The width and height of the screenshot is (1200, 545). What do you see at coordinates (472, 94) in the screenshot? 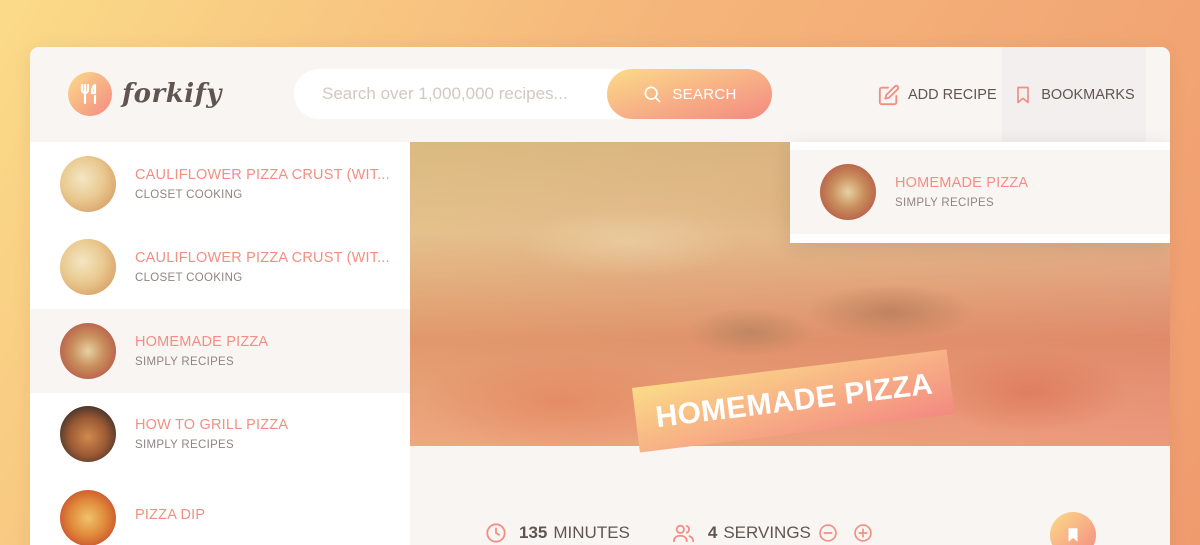
I see `search-input` at bounding box center [472, 94].